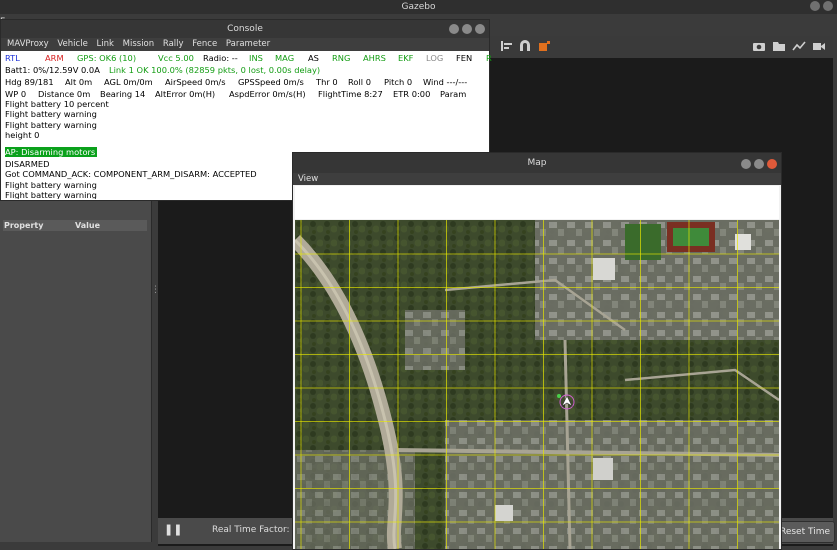  I want to click on menu-vehicle: Vehicle, so click(72, 44).